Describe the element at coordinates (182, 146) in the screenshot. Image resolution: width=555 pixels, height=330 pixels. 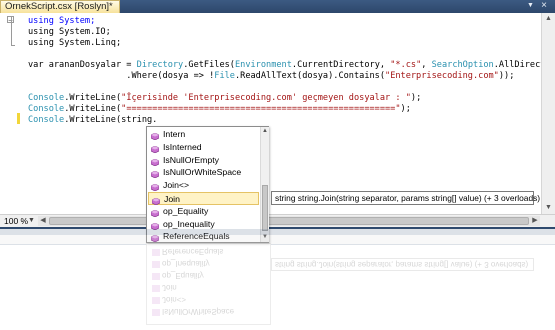
I see `completion-item-label: IsInterned` at that location.